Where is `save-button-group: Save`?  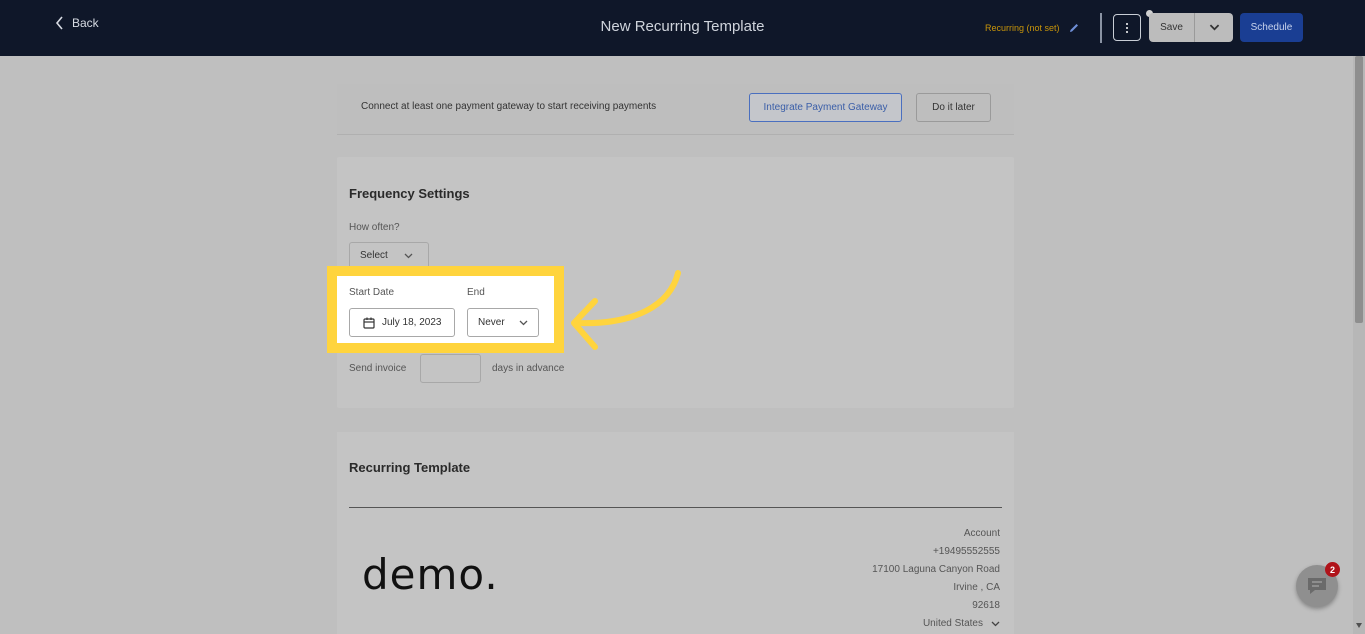
save-button-group: Save is located at coordinates (1191, 27).